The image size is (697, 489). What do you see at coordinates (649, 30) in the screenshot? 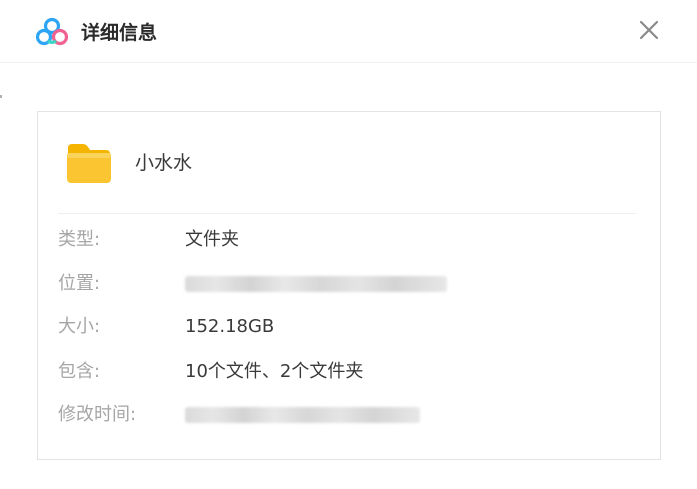
I see `close-icon` at bounding box center [649, 30].